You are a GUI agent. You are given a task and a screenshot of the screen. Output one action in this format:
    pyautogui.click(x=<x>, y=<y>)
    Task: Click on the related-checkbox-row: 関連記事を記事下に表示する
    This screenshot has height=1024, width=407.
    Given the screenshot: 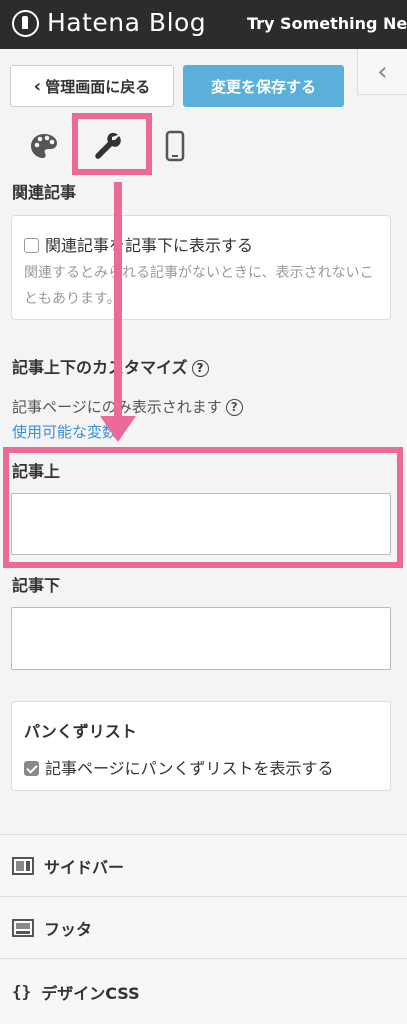 What is the action you would take?
    pyautogui.click(x=138, y=244)
    